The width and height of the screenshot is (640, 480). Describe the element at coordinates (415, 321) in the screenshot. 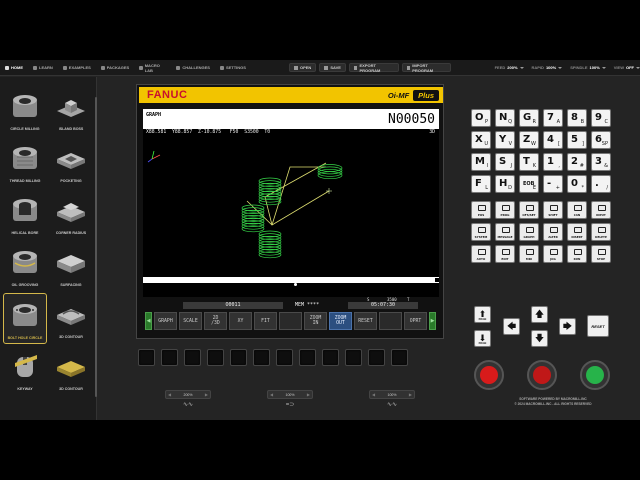

I see `softkey-oprt: OPRT` at that location.